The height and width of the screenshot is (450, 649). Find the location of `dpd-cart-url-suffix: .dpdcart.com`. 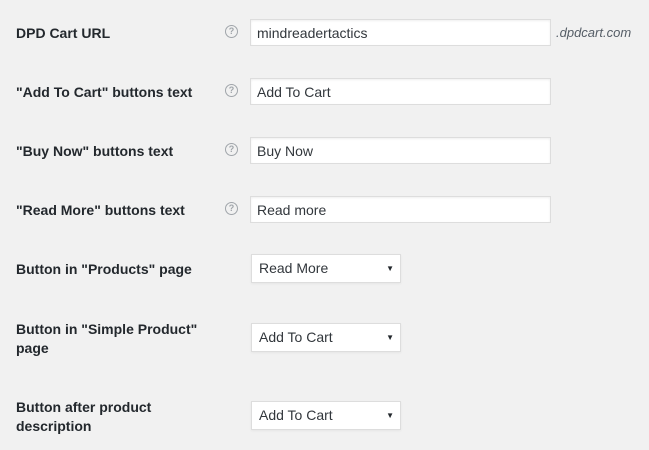

dpd-cart-url-suffix: .dpdcart.com is located at coordinates (594, 32).